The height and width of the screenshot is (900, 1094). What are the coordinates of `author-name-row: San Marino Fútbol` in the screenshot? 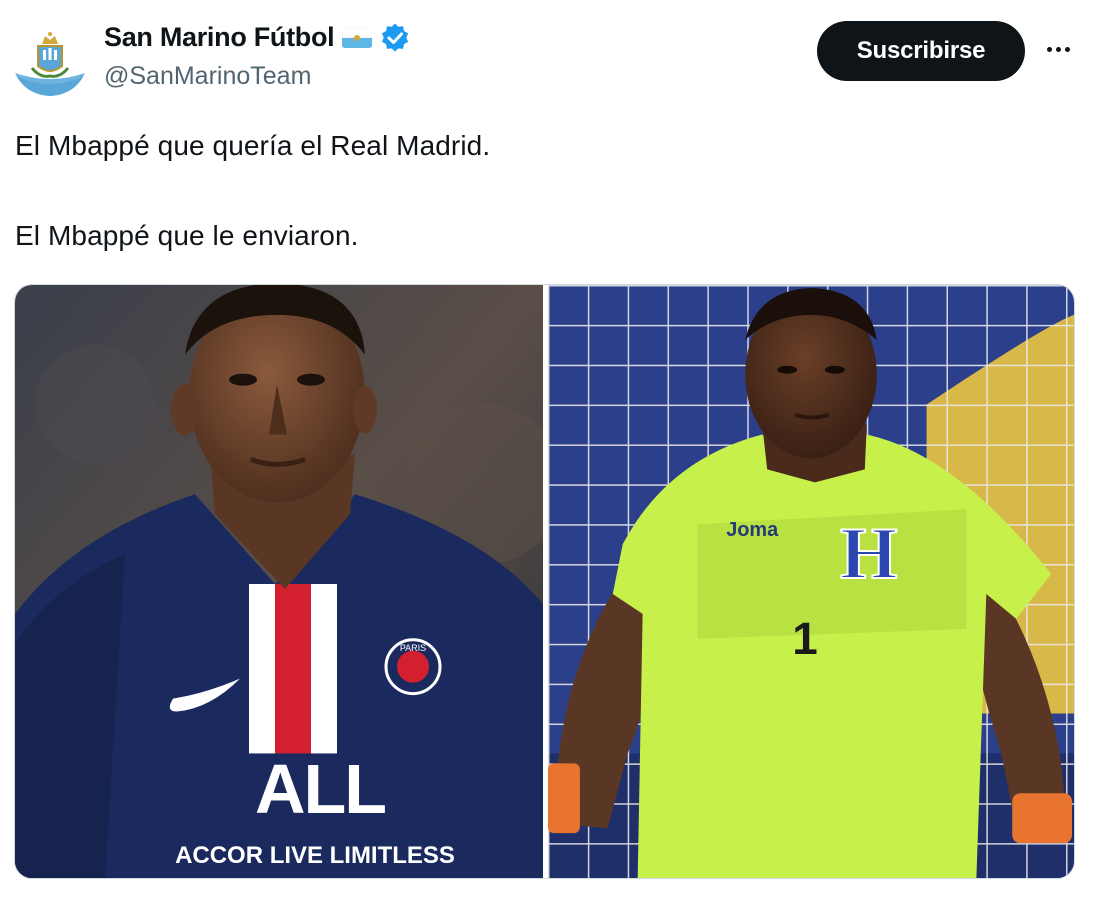 It's located at (257, 37).